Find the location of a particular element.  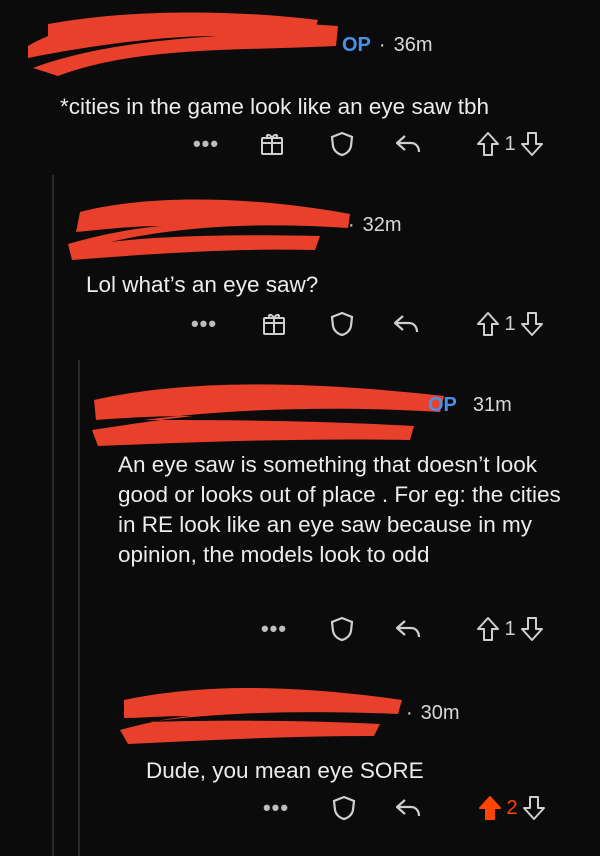

comment-meta: · 30m is located at coordinates (429, 713).